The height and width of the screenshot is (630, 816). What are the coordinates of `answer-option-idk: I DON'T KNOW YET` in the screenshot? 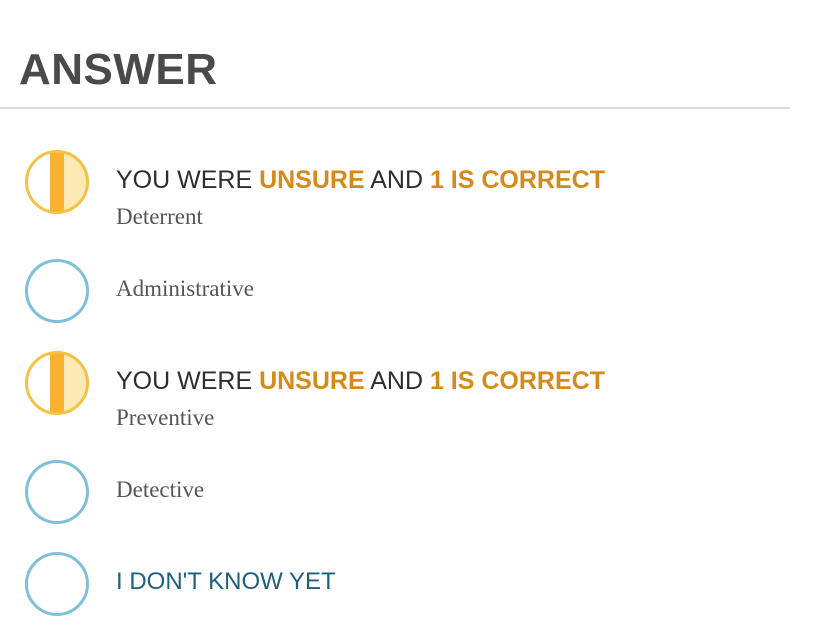 It's located at (395, 586).